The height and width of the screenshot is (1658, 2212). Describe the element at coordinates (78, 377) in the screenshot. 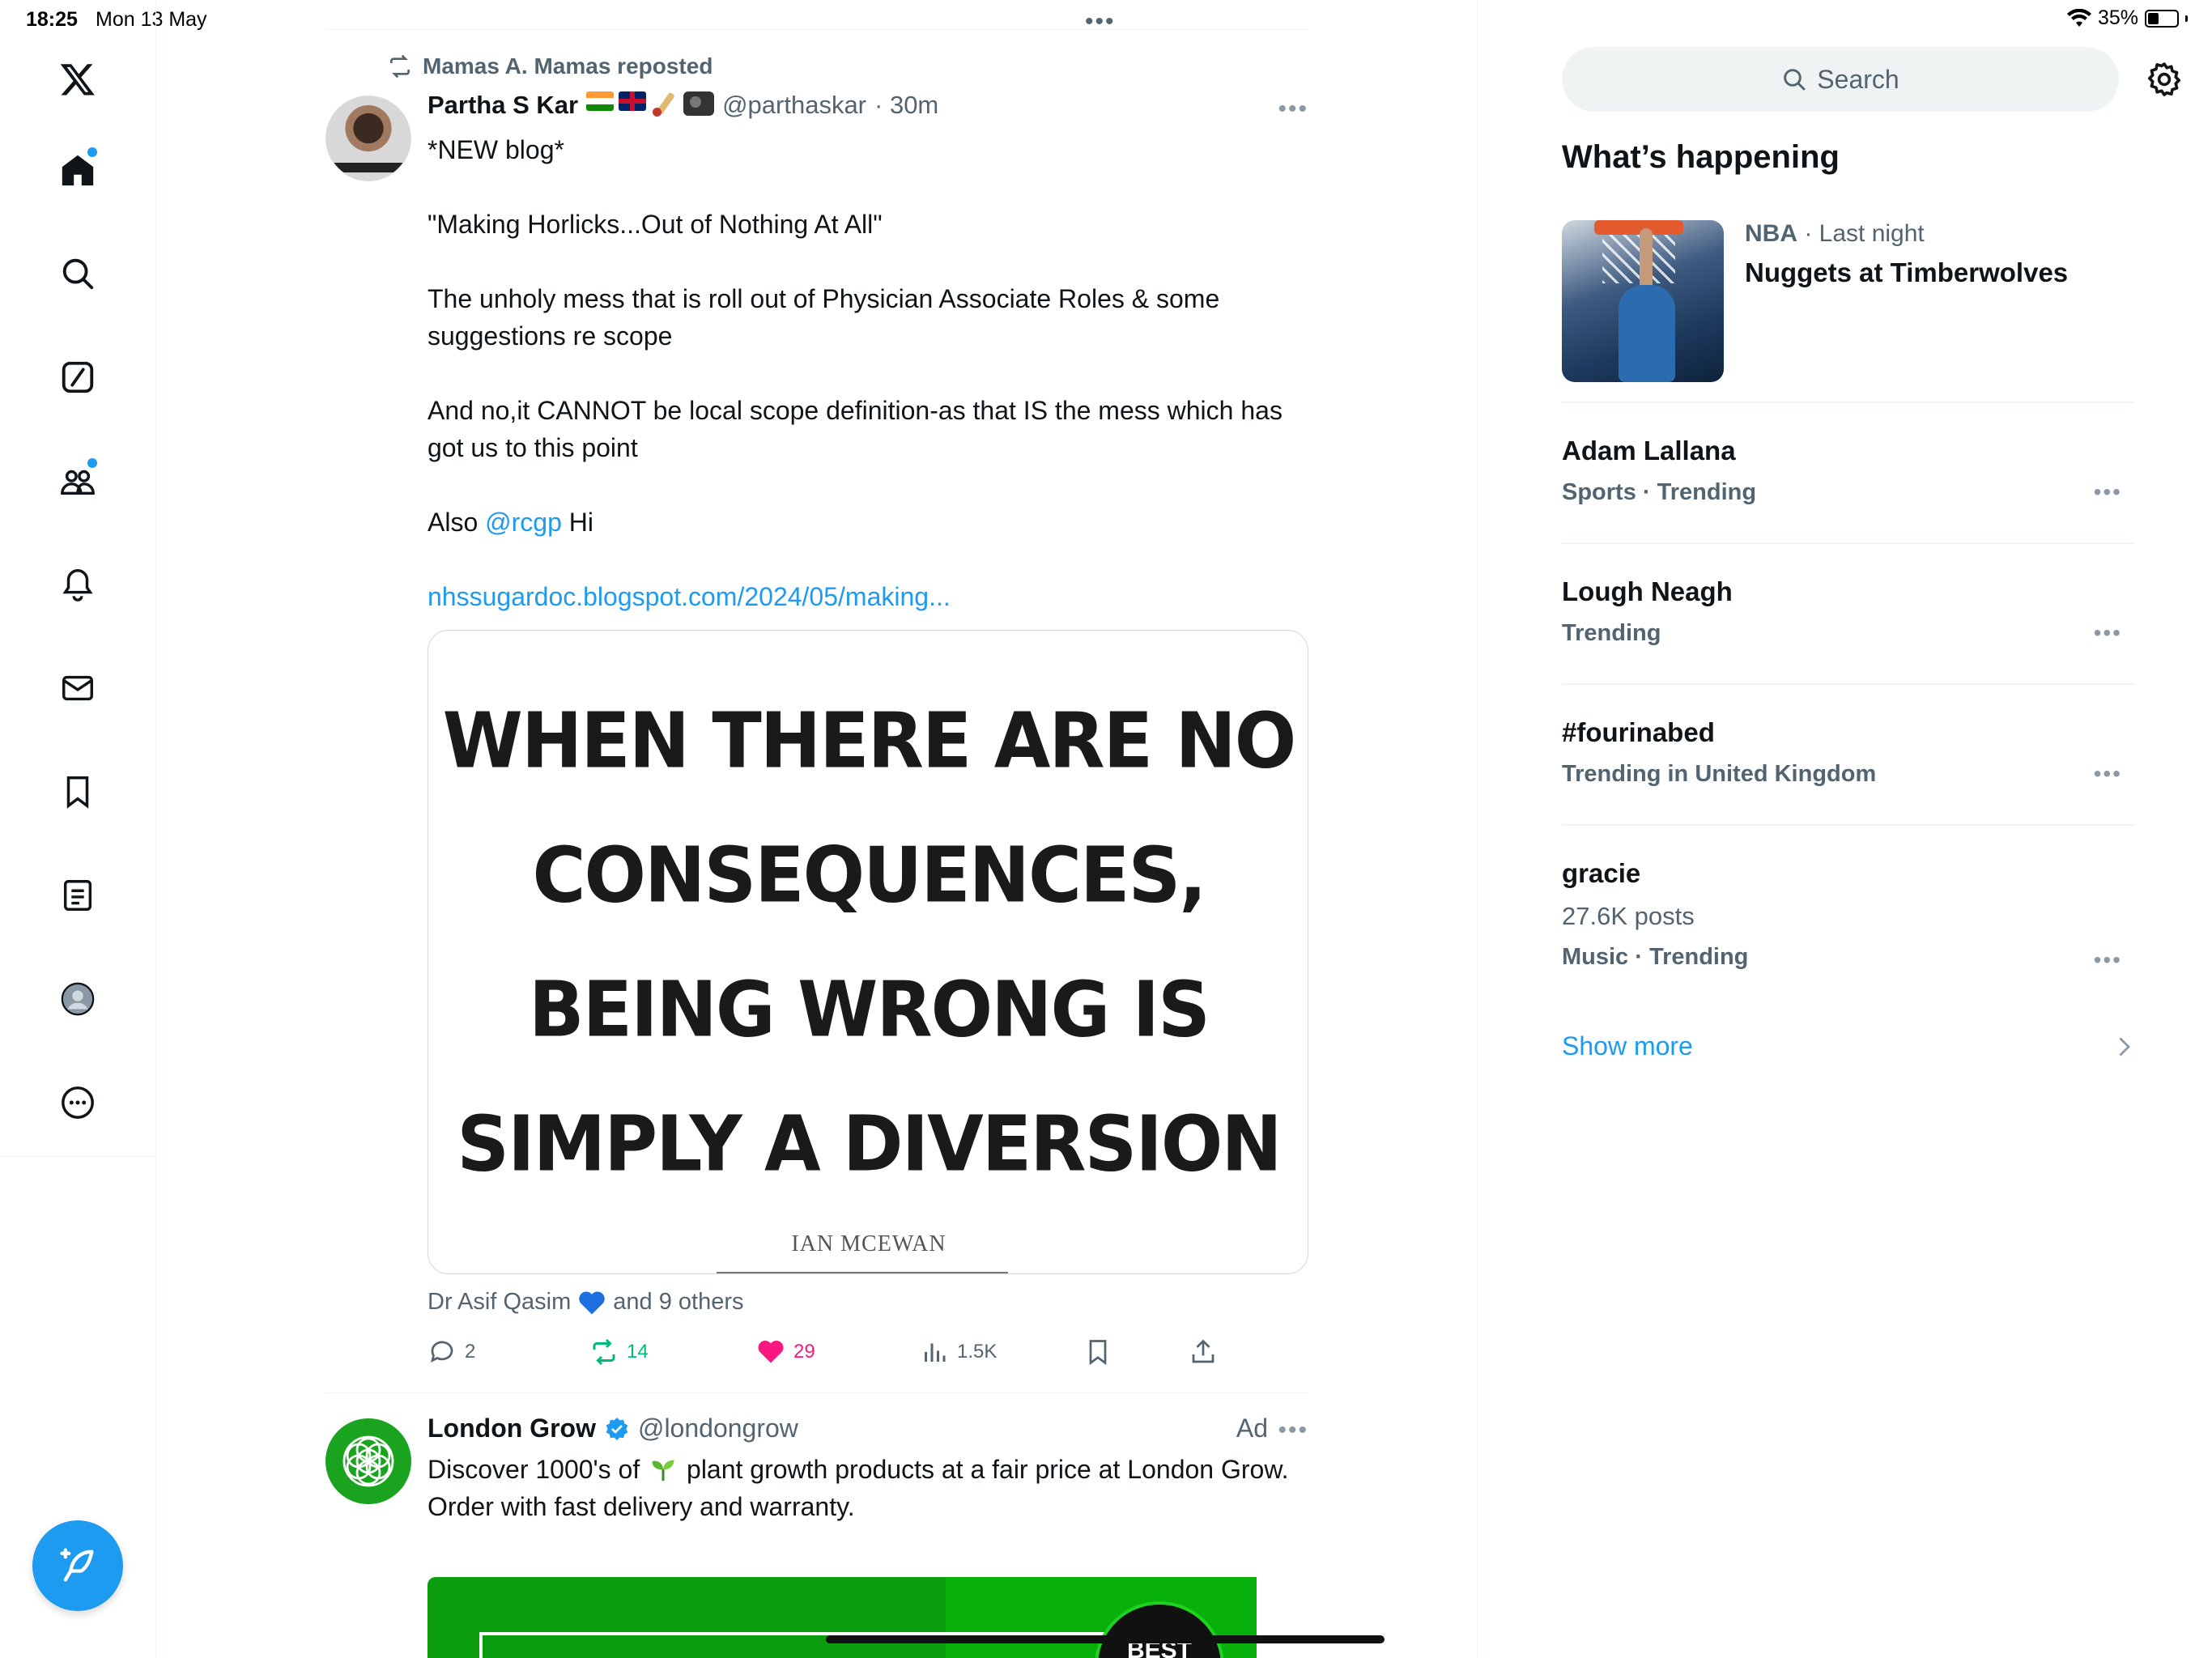

I see `grok-icon` at that location.